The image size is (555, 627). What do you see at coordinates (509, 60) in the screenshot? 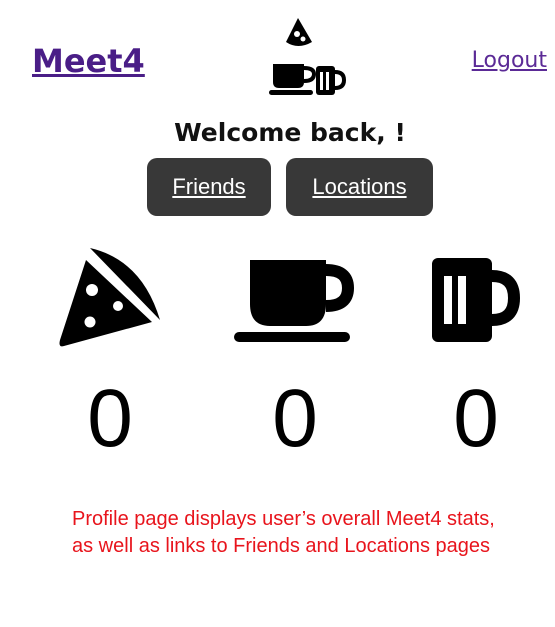
I see `logout-link: Logout` at bounding box center [509, 60].